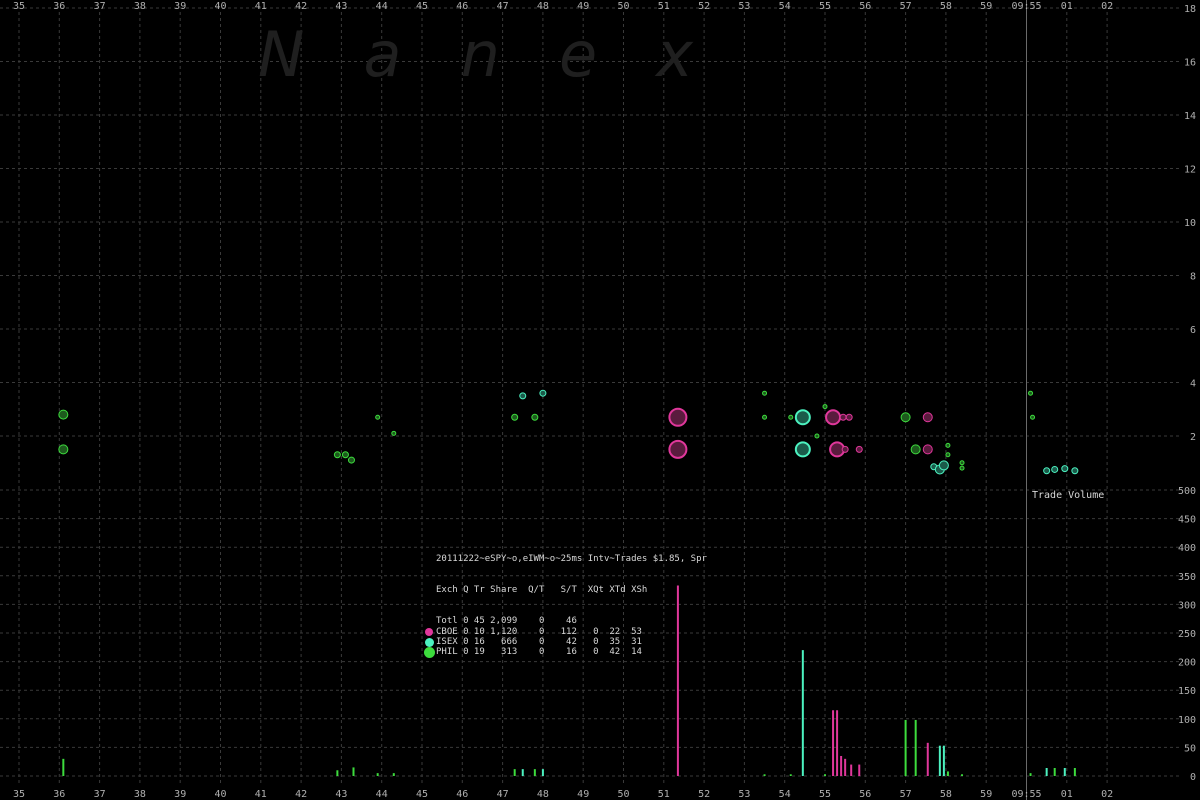 The image size is (1200, 800). I want to click on x-tick-label-top: 59, so click(986, 6).